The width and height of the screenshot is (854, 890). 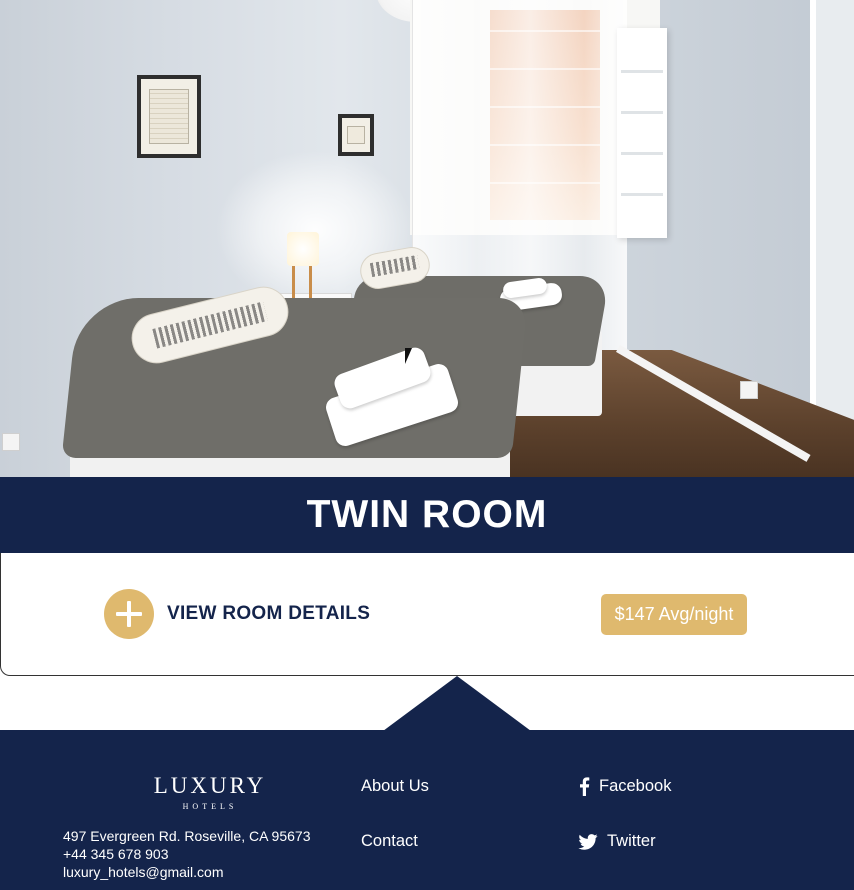 I want to click on address-email: luxury_hotels@gmail.com, so click(x=143, y=872).